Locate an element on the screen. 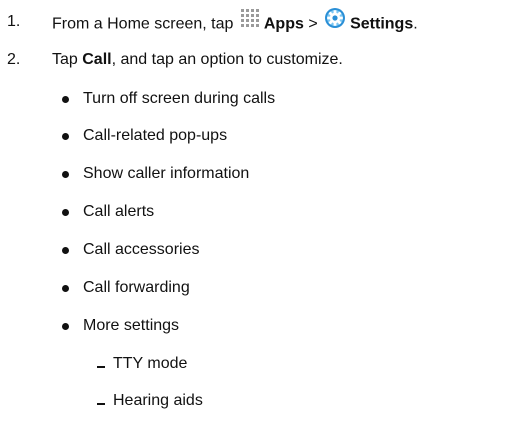  settings-label: Settings is located at coordinates (382, 24).